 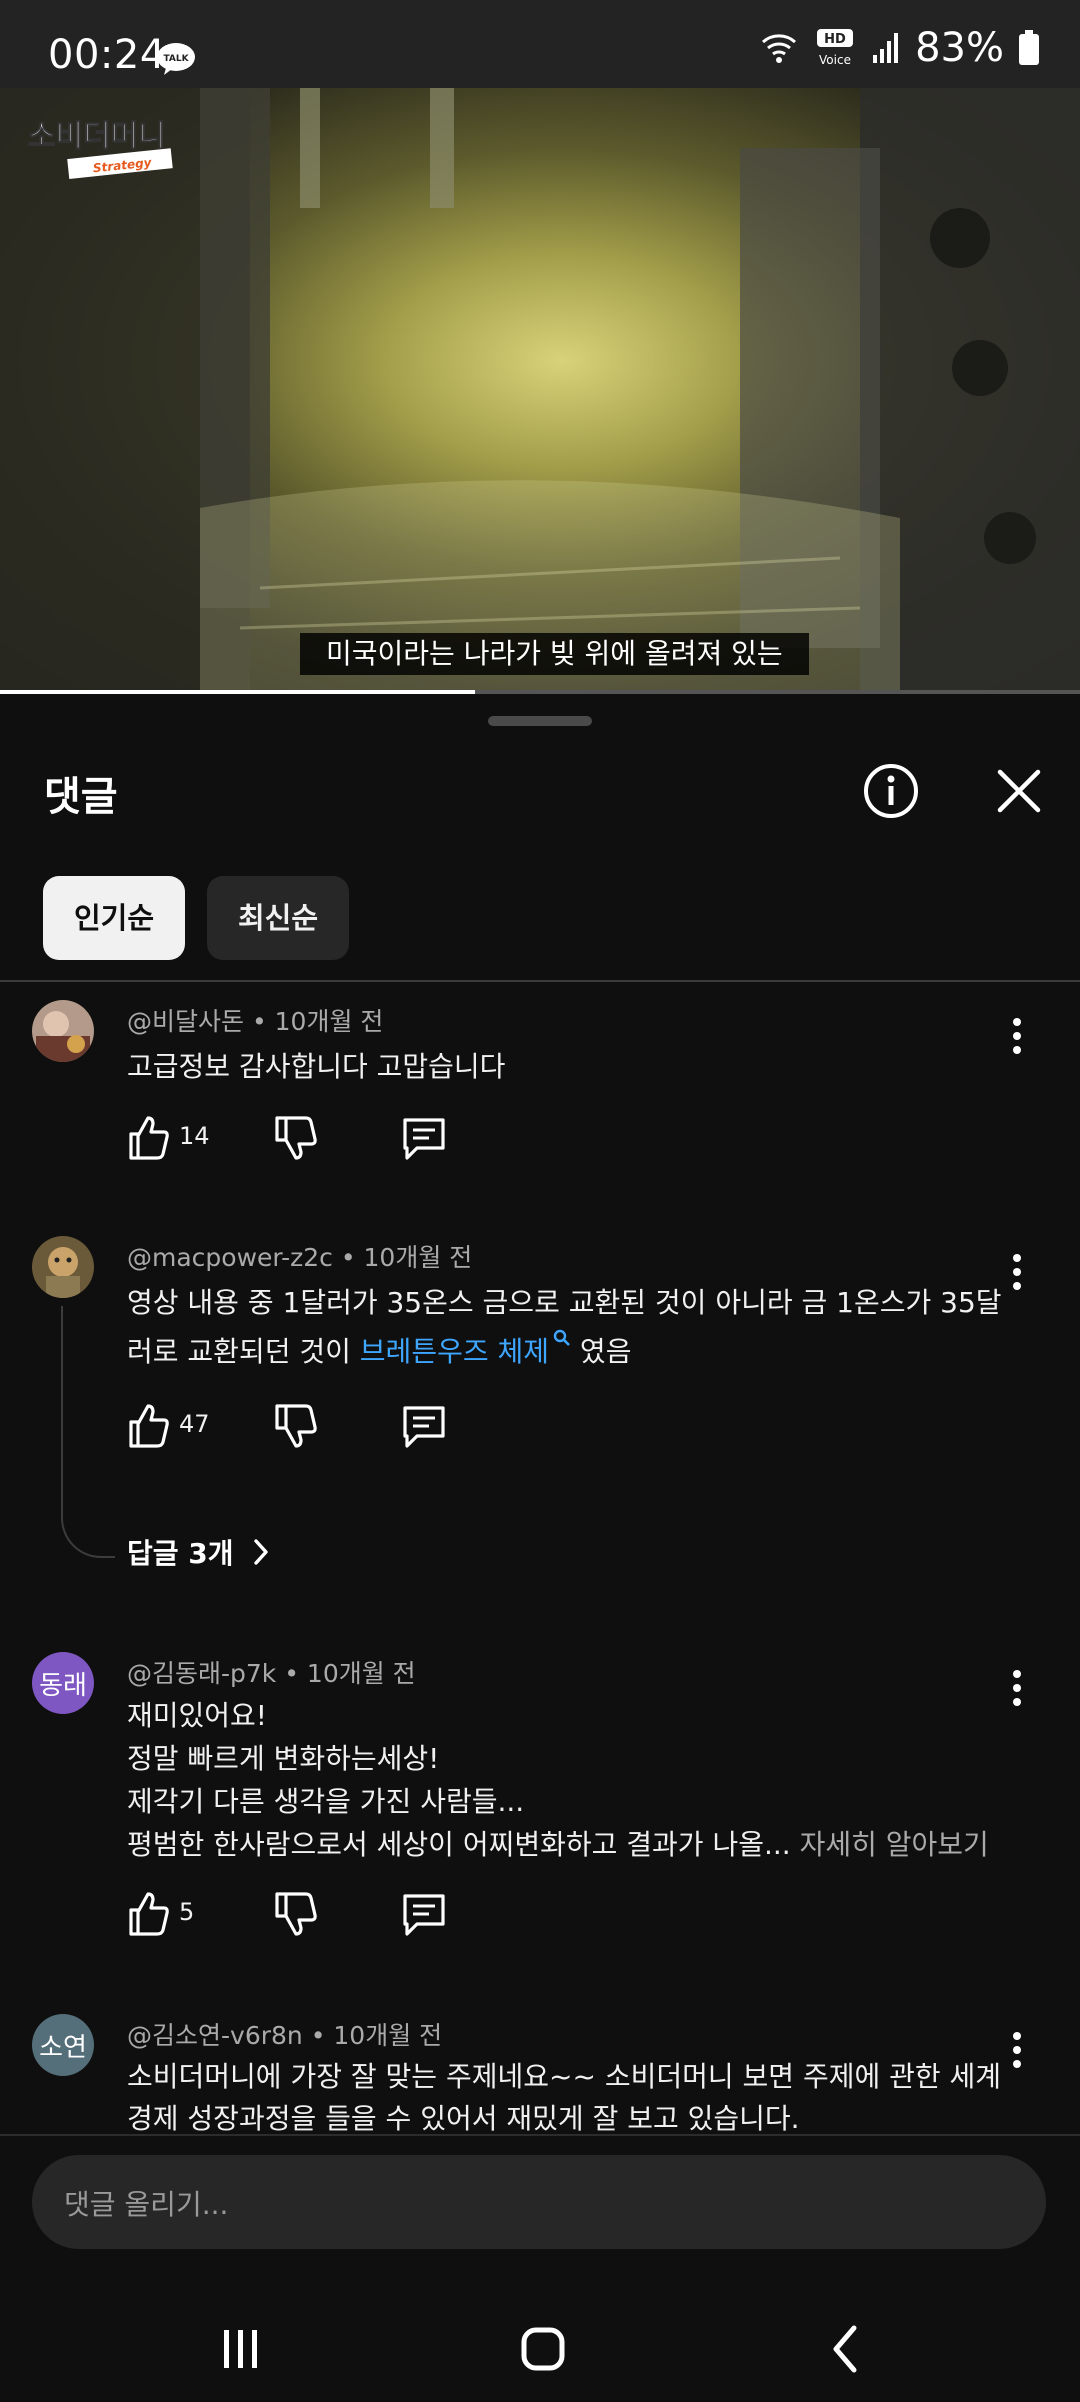 I want to click on battery-icon, so click(x=1029, y=47).